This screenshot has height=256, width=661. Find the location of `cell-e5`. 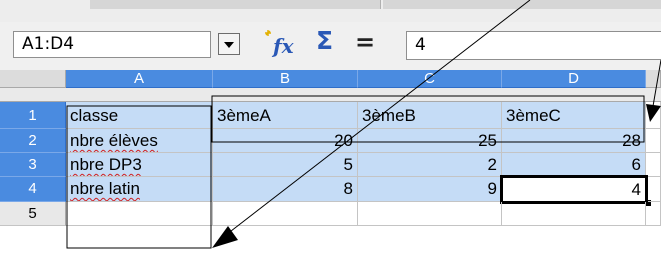

cell-e5 is located at coordinates (653, 214).